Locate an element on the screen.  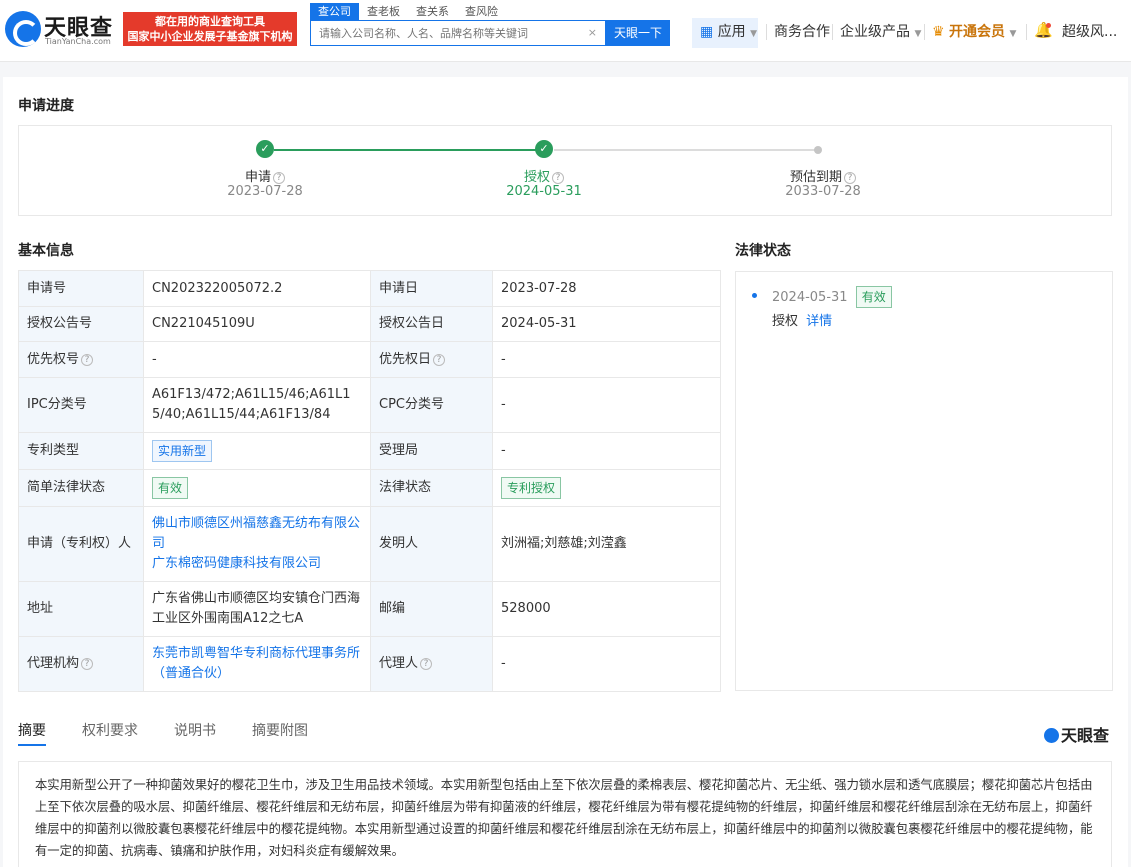
table-row: 优先权号? - 优先权日? - is located at coordinates (370, 360).